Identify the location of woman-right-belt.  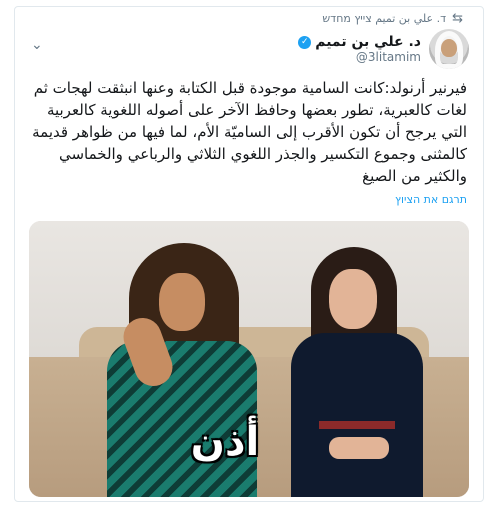
(357, 425).